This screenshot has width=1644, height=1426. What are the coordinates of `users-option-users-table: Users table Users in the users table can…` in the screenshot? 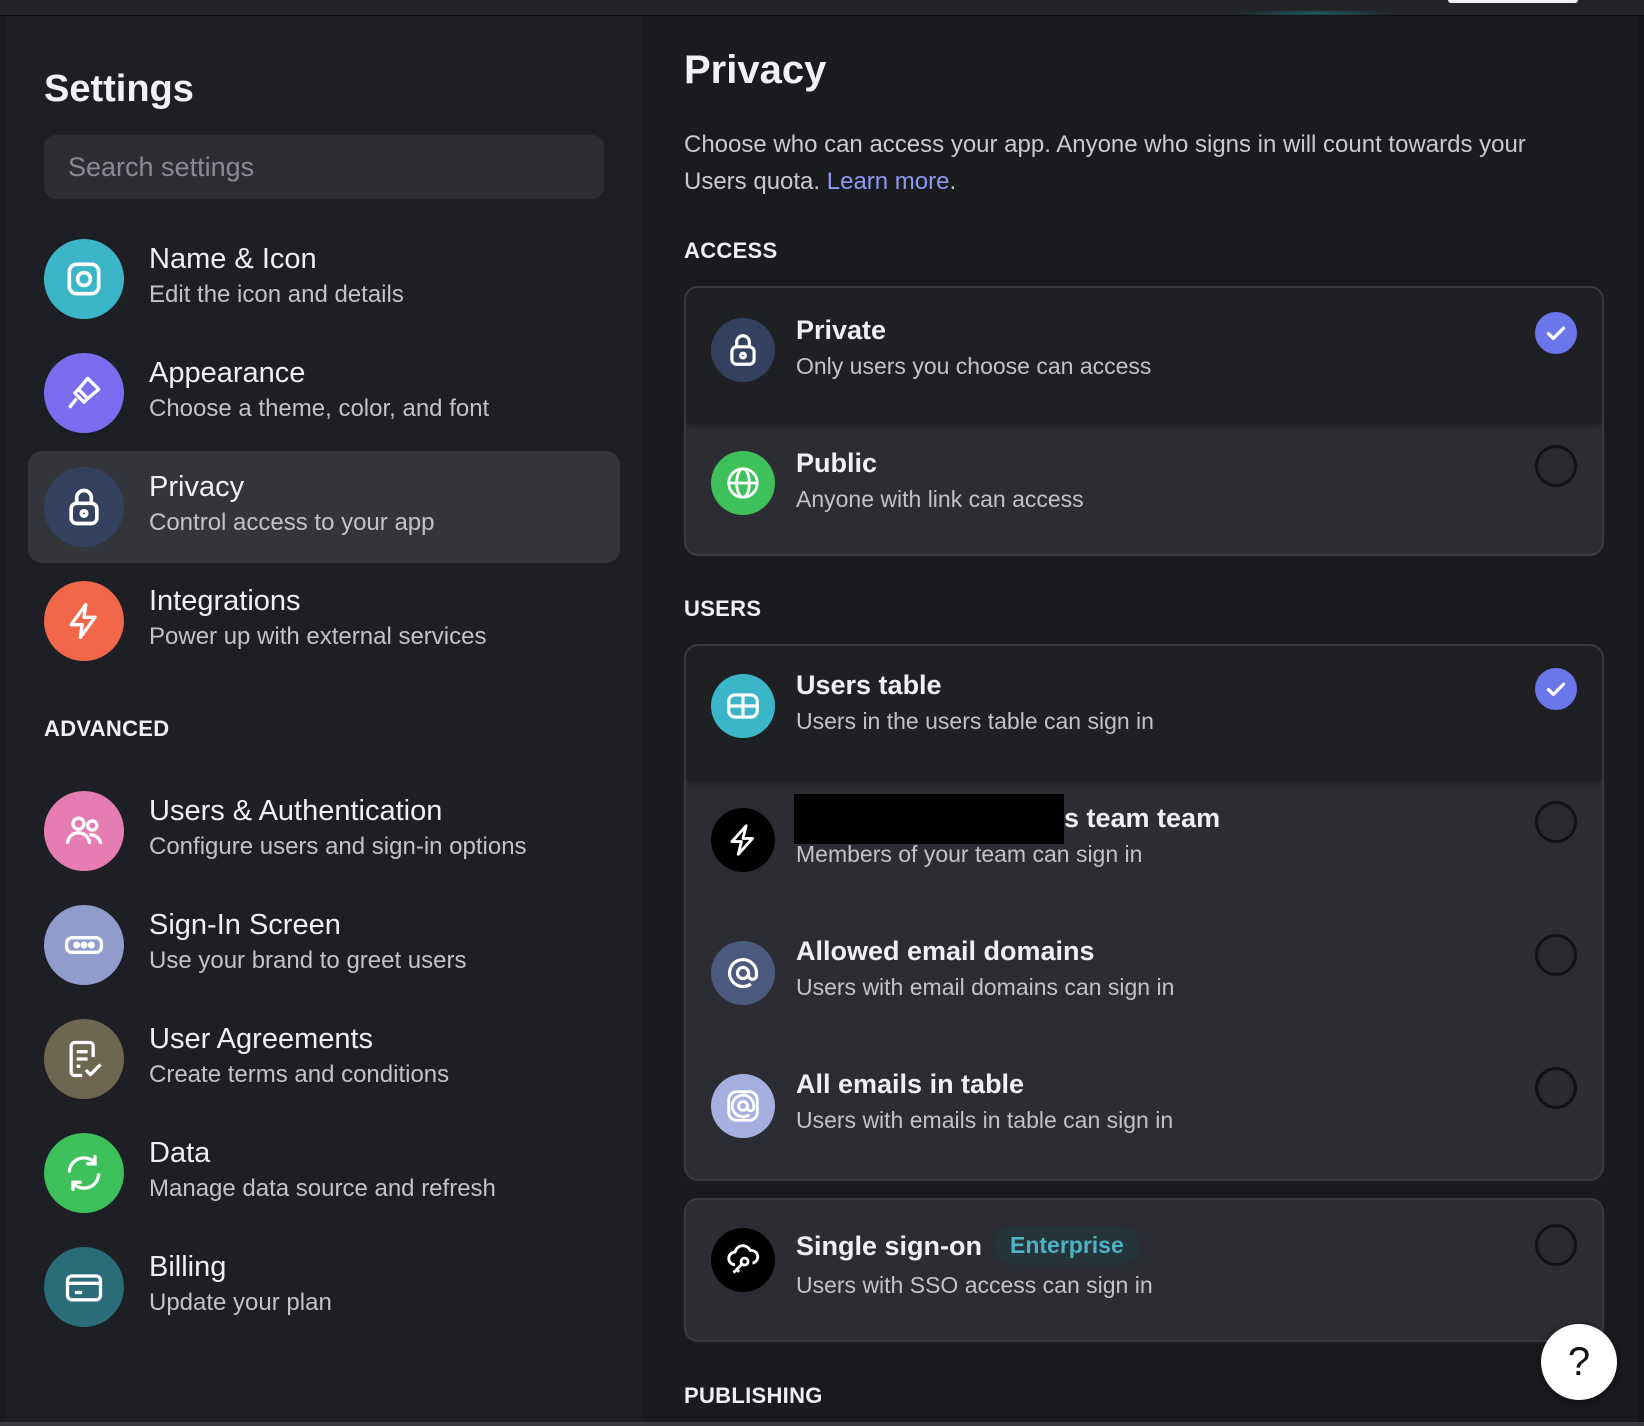 It's located at (1144, 712).